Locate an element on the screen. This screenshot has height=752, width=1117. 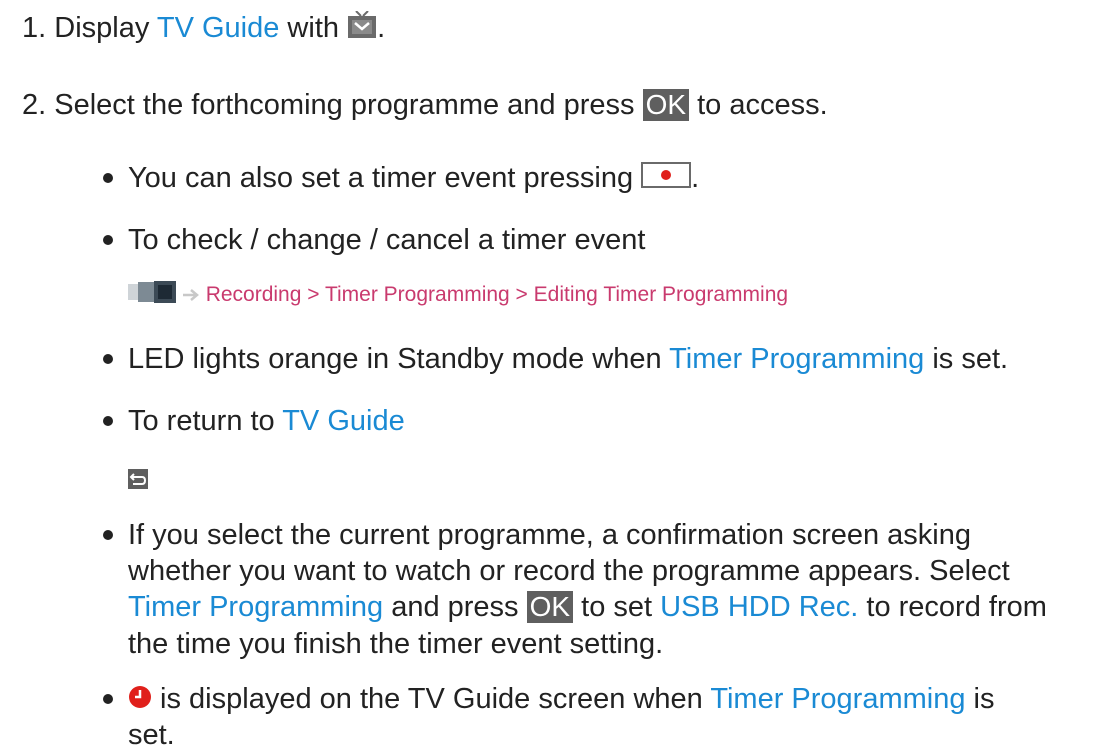
bullet-text: is set. is located at coordinates (966, 359).